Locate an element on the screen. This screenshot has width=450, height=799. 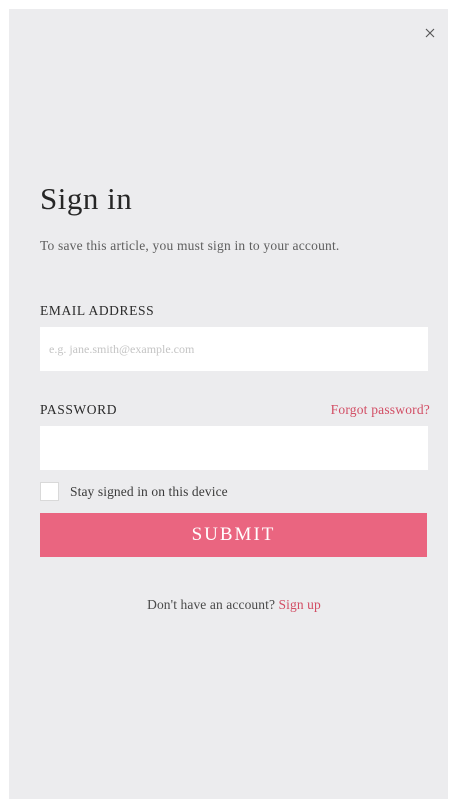
page-title: Sign in is located at coordinates (86, 198).